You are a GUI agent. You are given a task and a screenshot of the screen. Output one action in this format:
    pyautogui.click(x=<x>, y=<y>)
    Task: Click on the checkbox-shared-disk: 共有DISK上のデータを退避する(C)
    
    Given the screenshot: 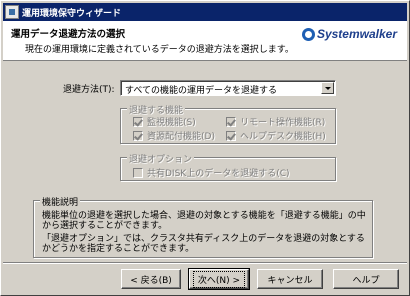 What is the action you would take?
    pyautogui.click(x=211, y=172)
    